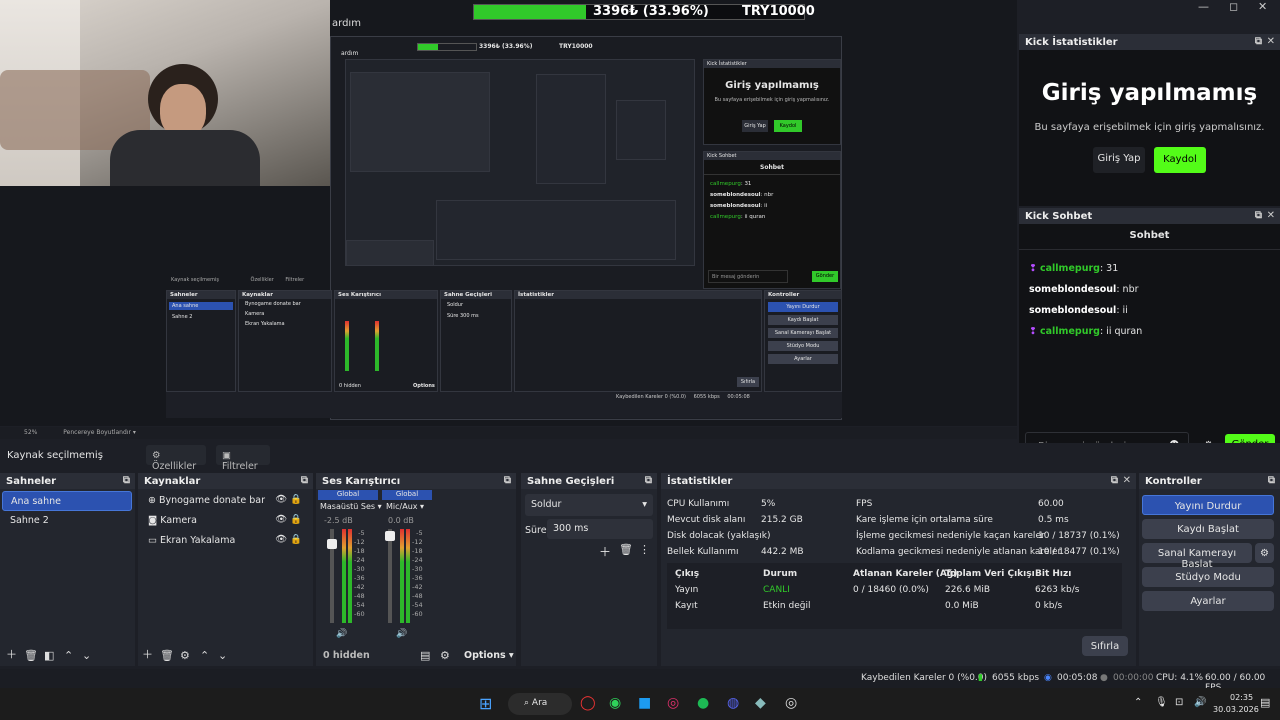 This screenshot has height=720, width=1280. Describe the element at coordinates (225, 521) in the screenshot. I see `source-item: ◙ Kamera 👁 🔒` at that location.